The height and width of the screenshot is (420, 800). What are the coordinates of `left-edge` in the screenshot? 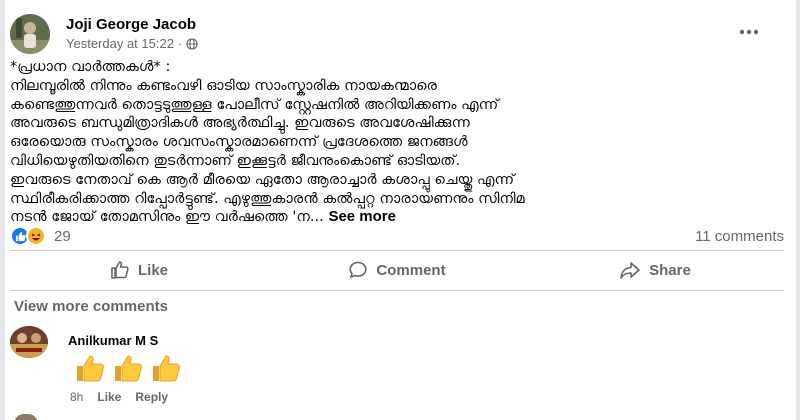 It's located at (2, 210).